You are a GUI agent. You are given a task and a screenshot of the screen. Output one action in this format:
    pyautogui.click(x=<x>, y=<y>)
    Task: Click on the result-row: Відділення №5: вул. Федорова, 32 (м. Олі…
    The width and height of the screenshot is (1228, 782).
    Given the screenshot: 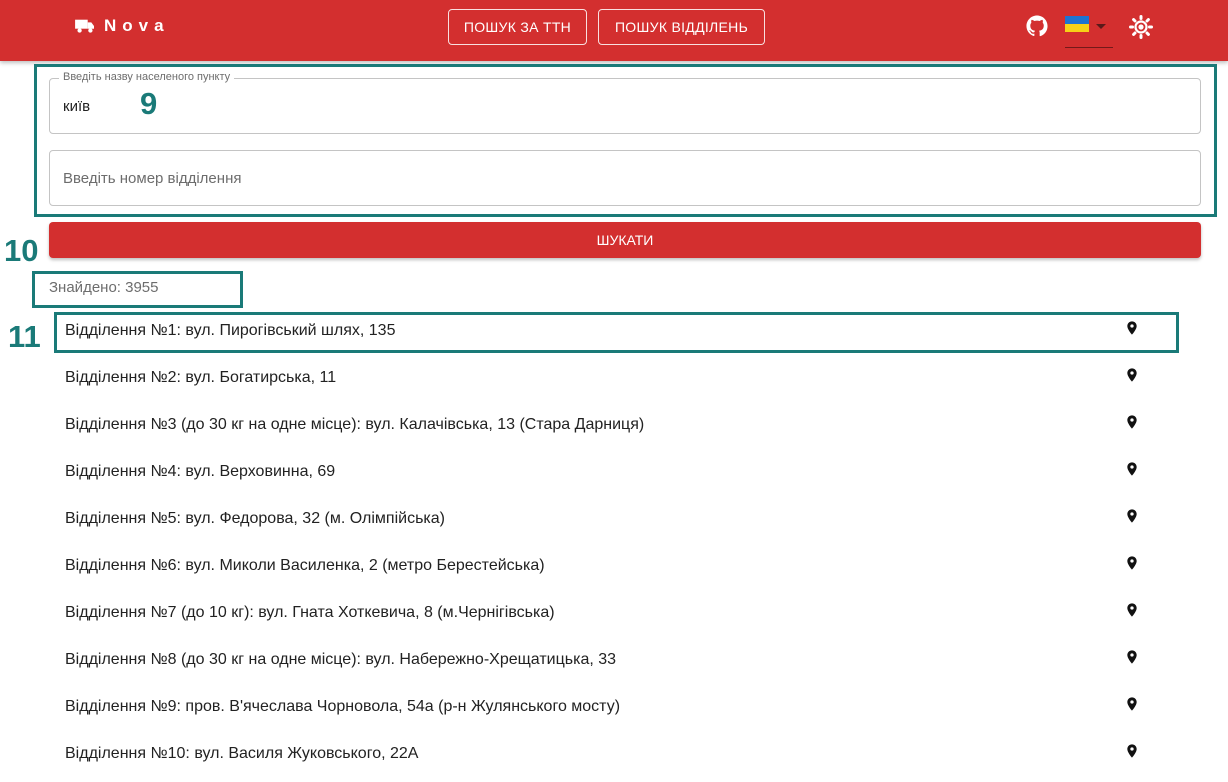 What is the action you would take?
    pyautogui.click(x=604, y=520)
    